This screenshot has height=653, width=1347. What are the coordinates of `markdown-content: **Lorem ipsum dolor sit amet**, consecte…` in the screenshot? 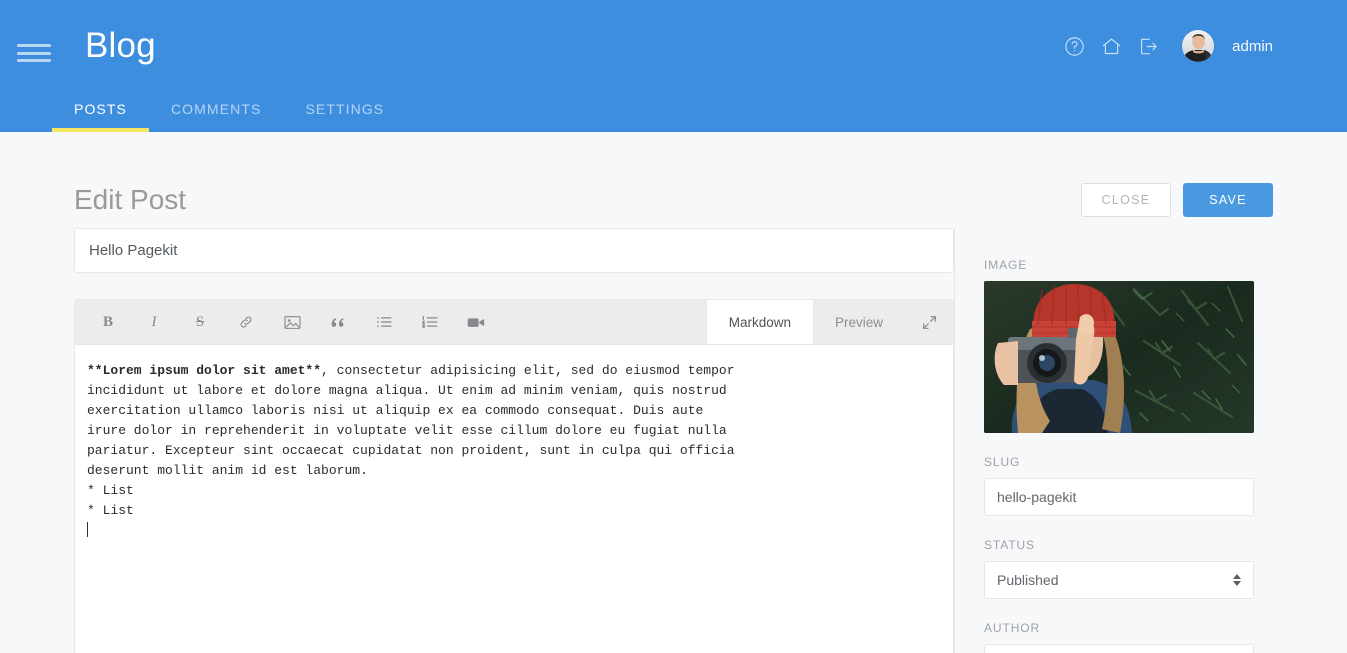 It's located at (412, 451).